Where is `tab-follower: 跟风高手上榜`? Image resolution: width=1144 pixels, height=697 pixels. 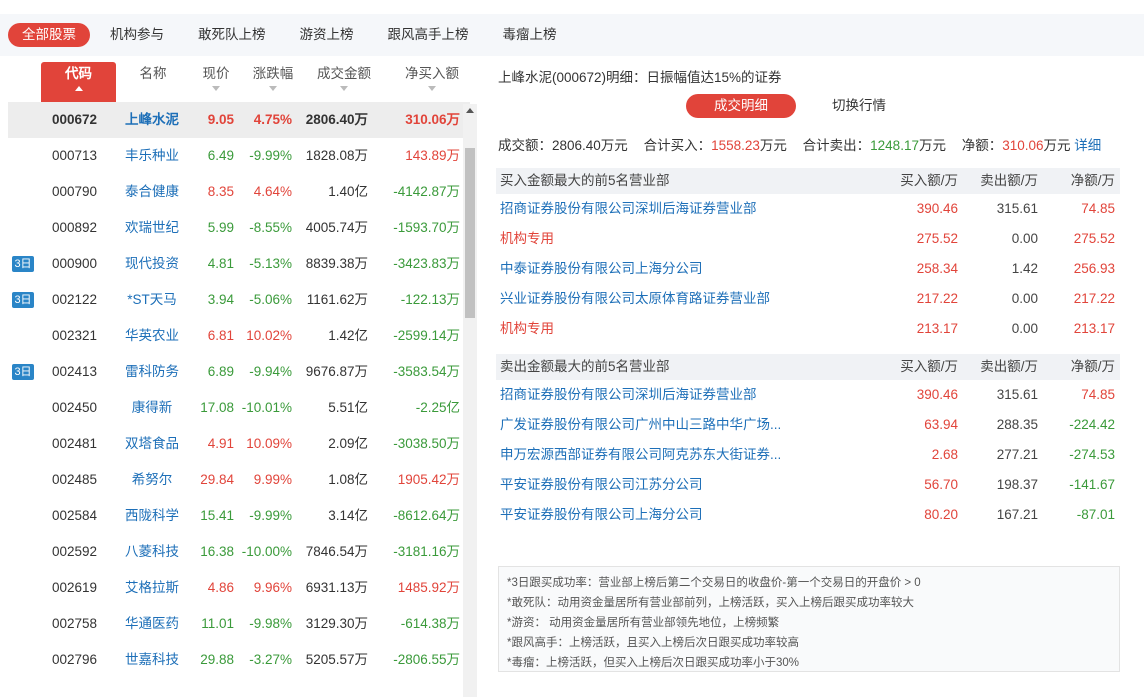
tab-follower: 跟风高手上榜 is located at coordinates (428, 35).